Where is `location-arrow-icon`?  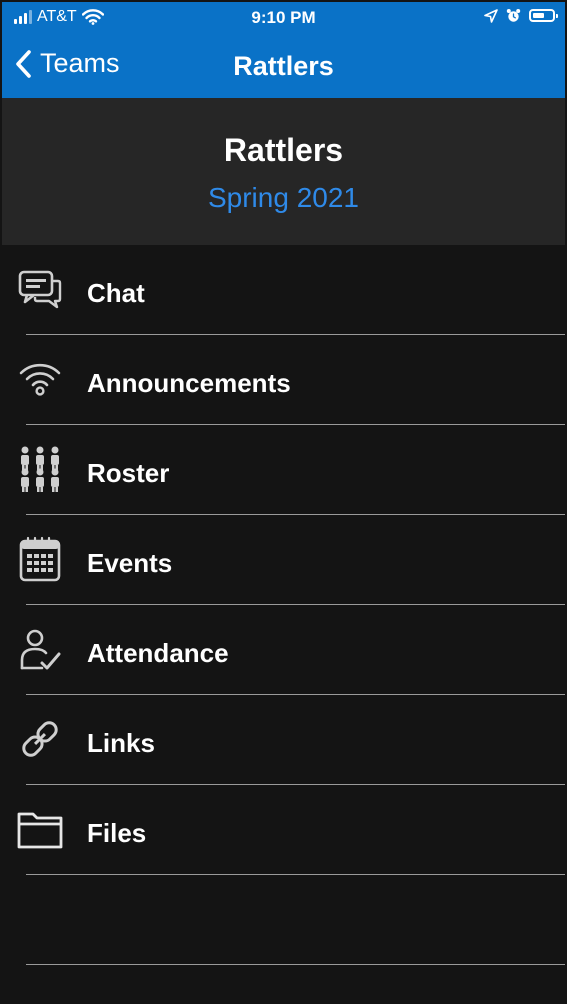
location-arrow-icon is located at coordinates (491, 15).